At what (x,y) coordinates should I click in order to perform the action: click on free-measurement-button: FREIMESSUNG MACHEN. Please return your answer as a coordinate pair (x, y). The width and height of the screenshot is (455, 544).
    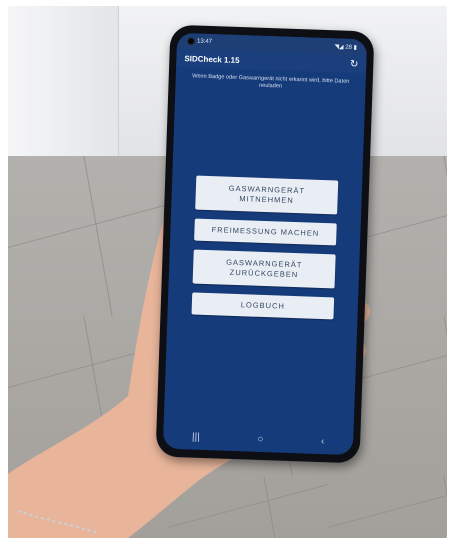
    Looking at the image, I should click on (265, 232).